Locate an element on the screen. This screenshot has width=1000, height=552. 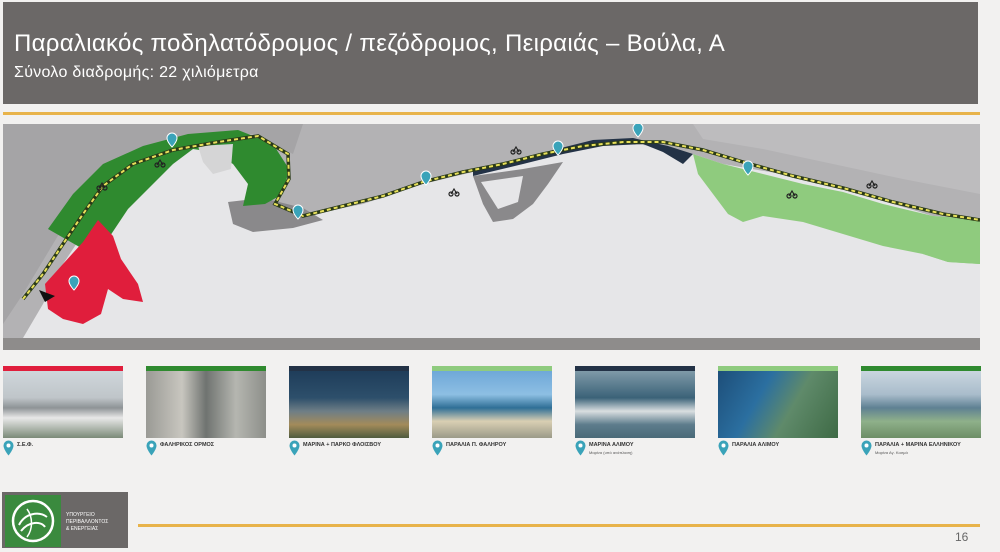
caption-floisvos: ΜΑΡΙΝΑ + ΠΑΡΚΟ ΦΛΟΙΣΒΟΥ is located at coordinates (351, 452).